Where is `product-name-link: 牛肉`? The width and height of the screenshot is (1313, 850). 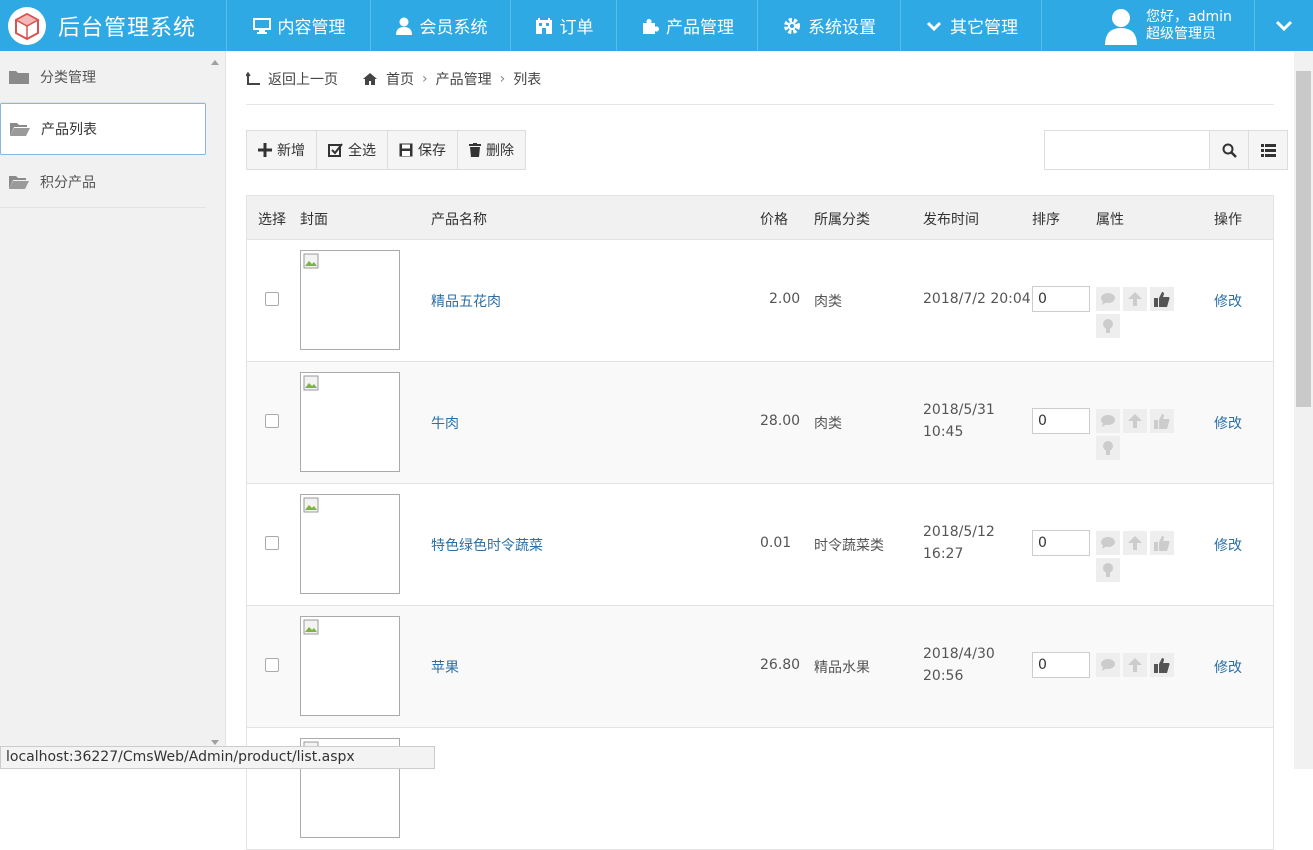
product-name-link: 牛肉 is located at coordinates (445, 423).